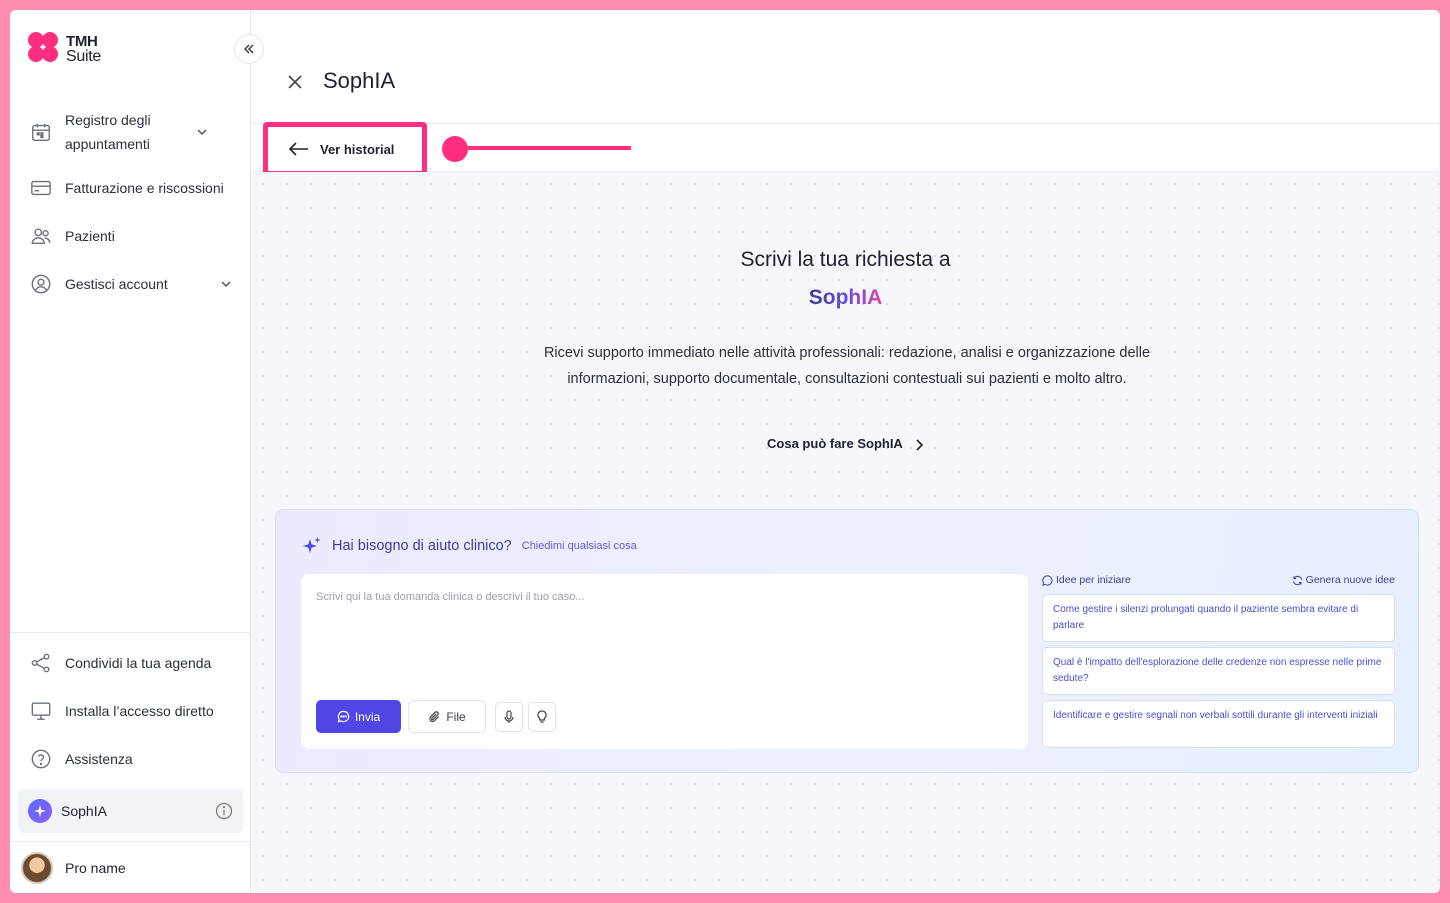  I want to click on microphone-icon, so click(509, 716).